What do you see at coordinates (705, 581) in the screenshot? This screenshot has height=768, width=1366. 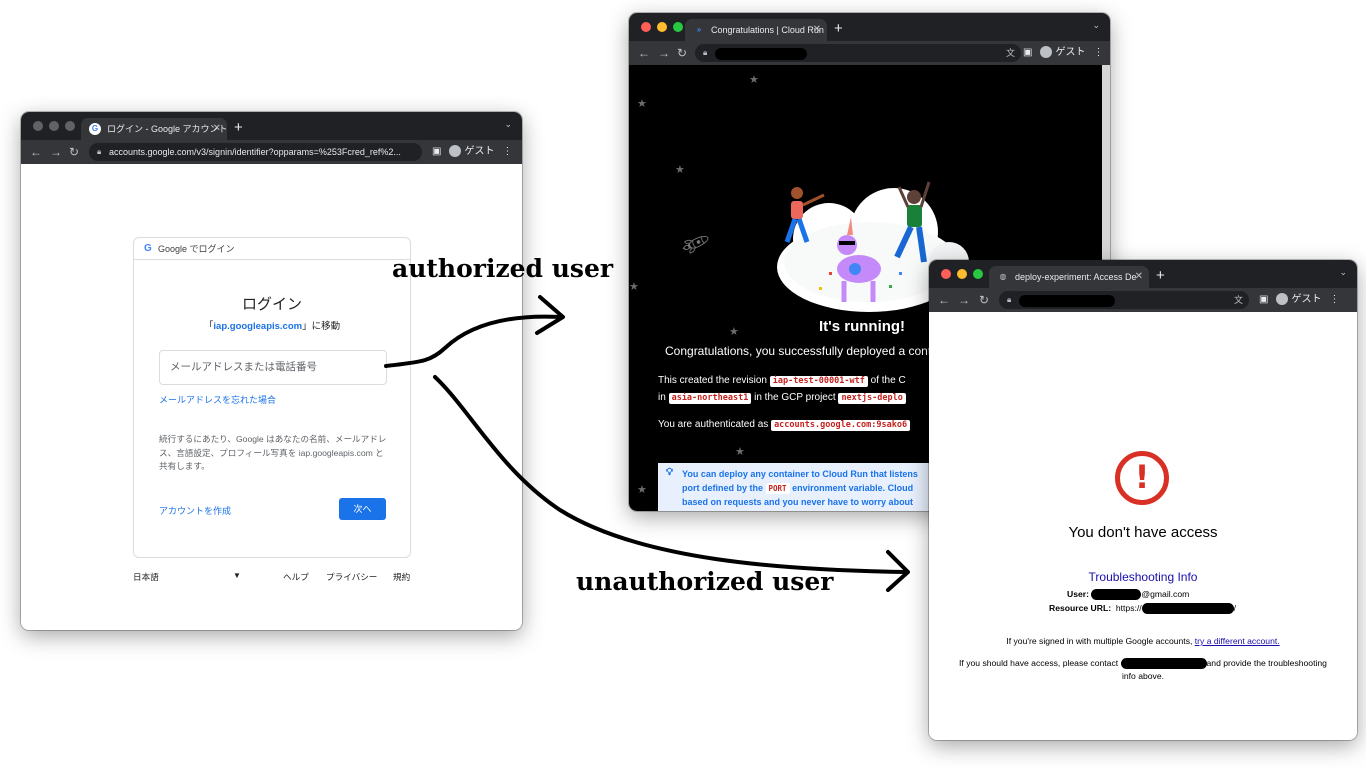 I see `unauthorized-user-label: unauthorized user` at bounding box center [705, 581].